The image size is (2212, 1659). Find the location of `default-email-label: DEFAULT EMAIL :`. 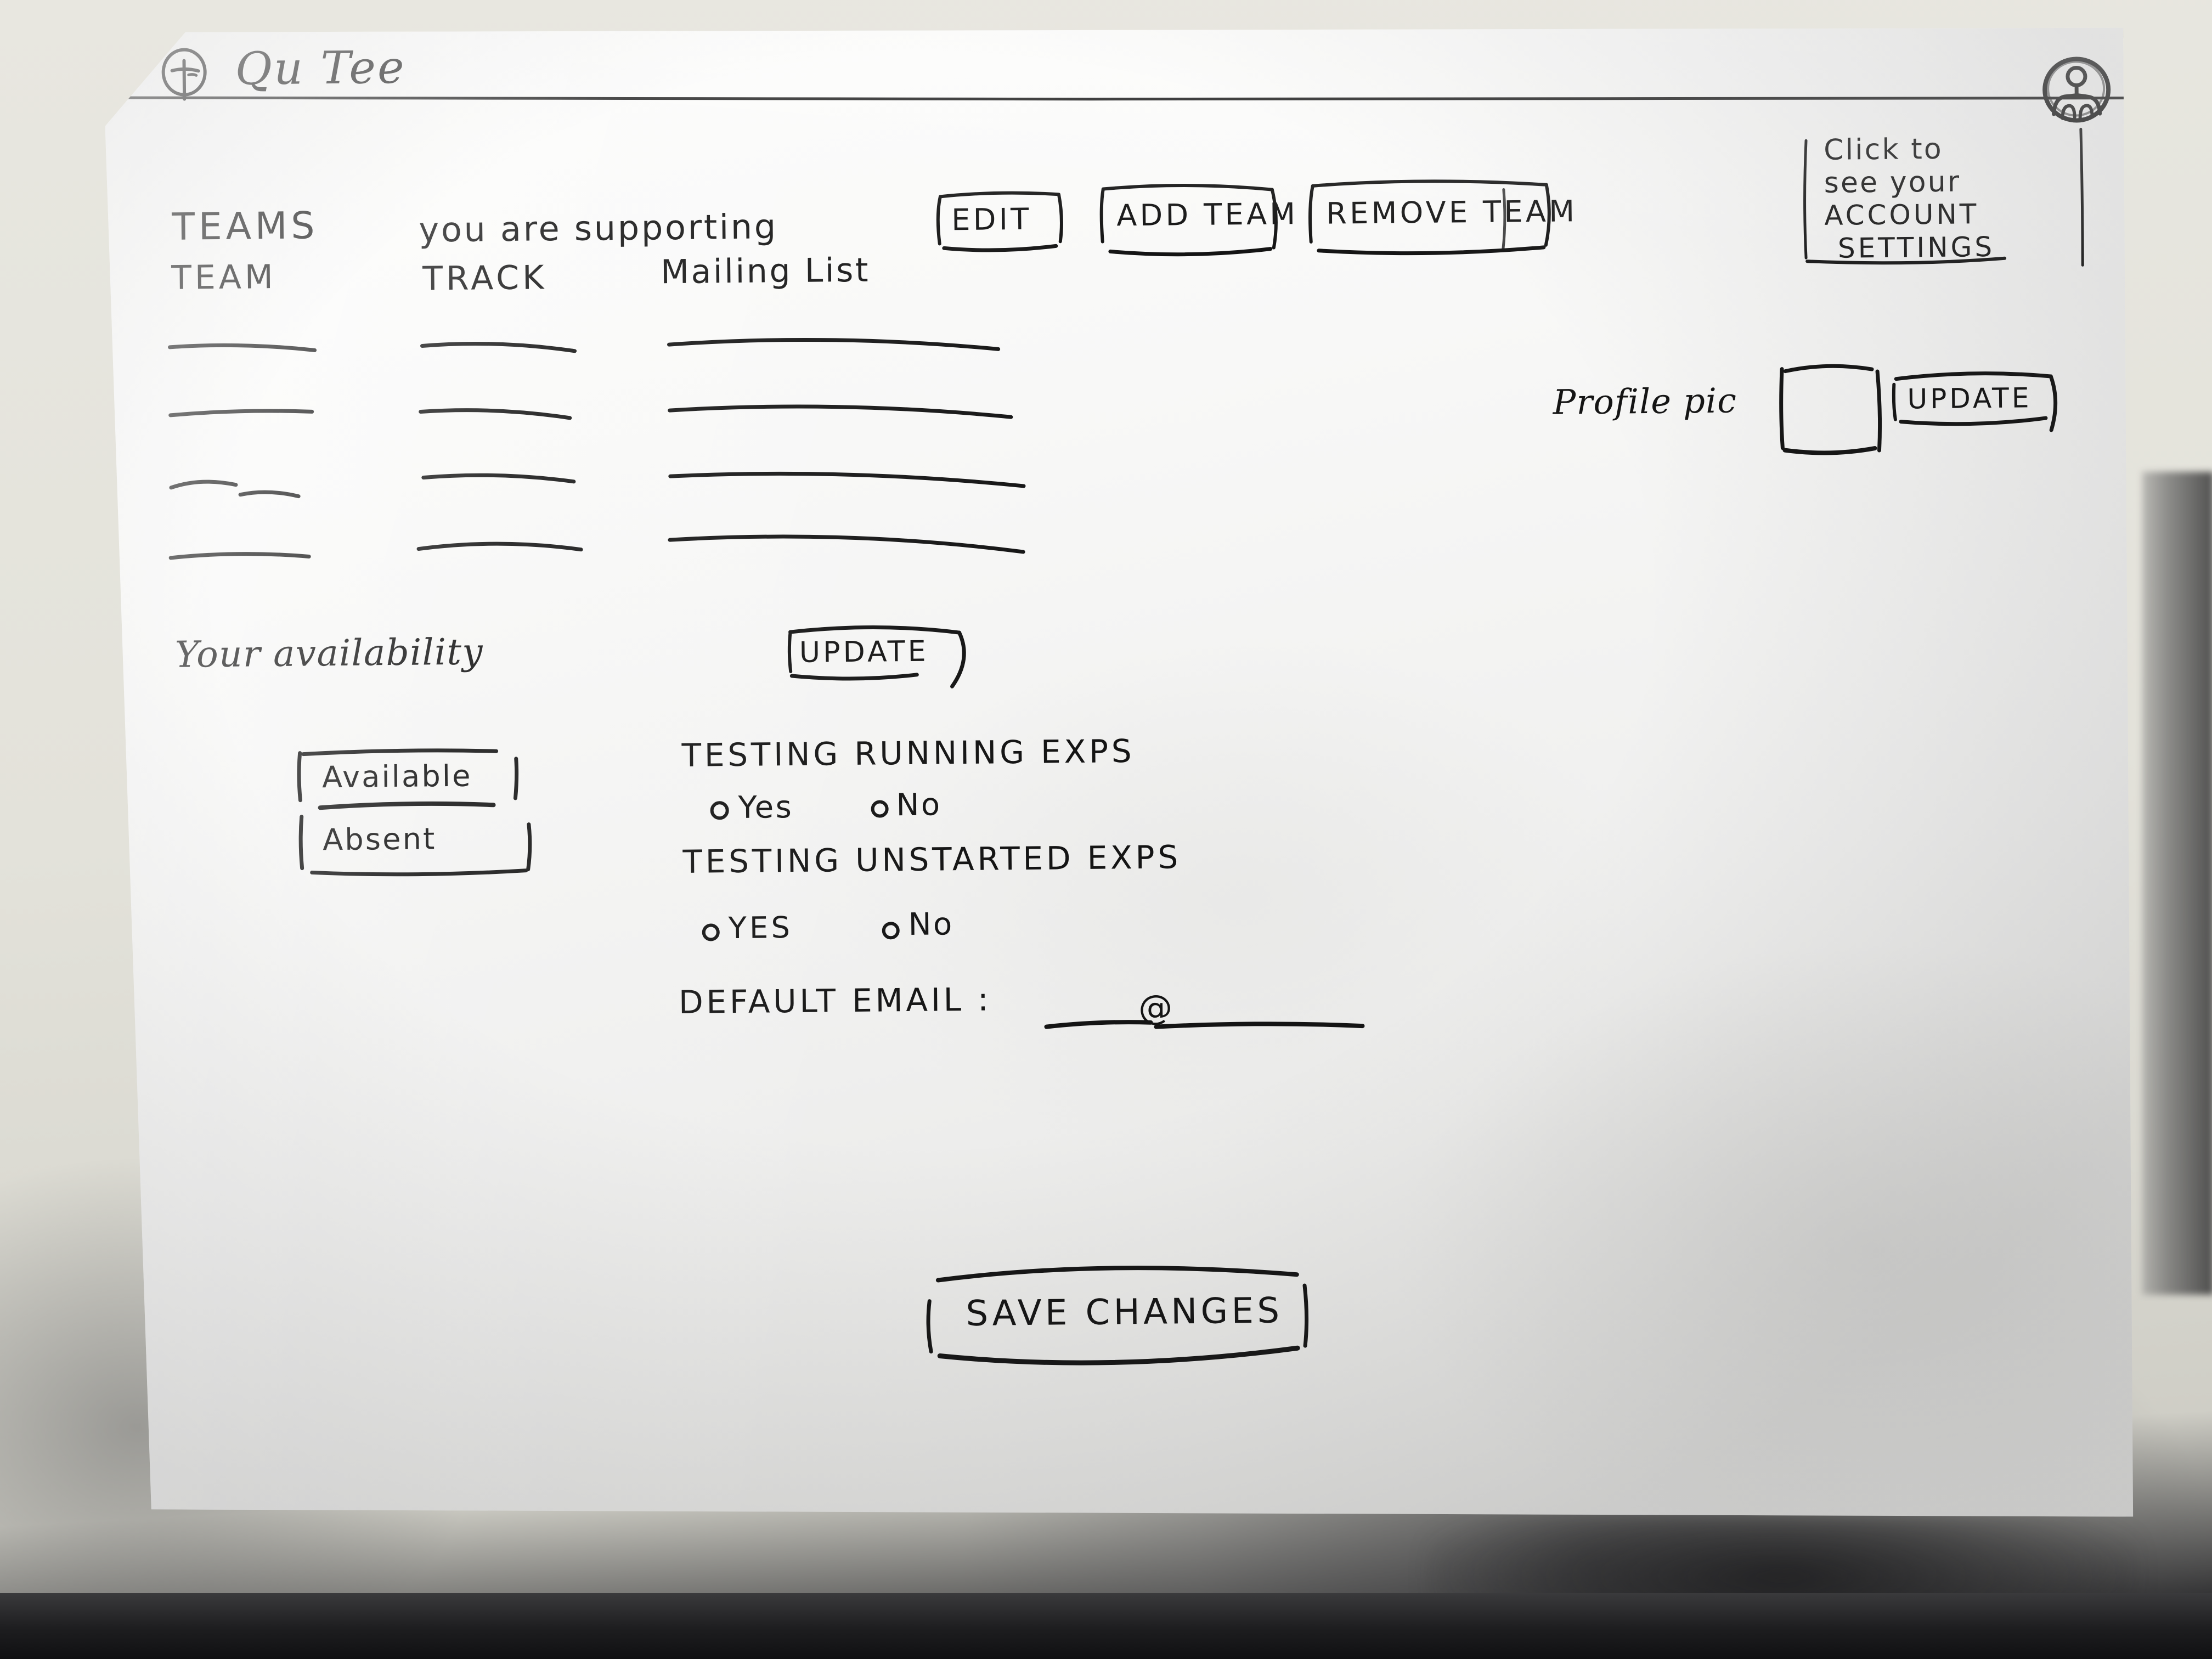

default-email-label: DEFAULT EMAIL : is located at coordinates (835, 1001).